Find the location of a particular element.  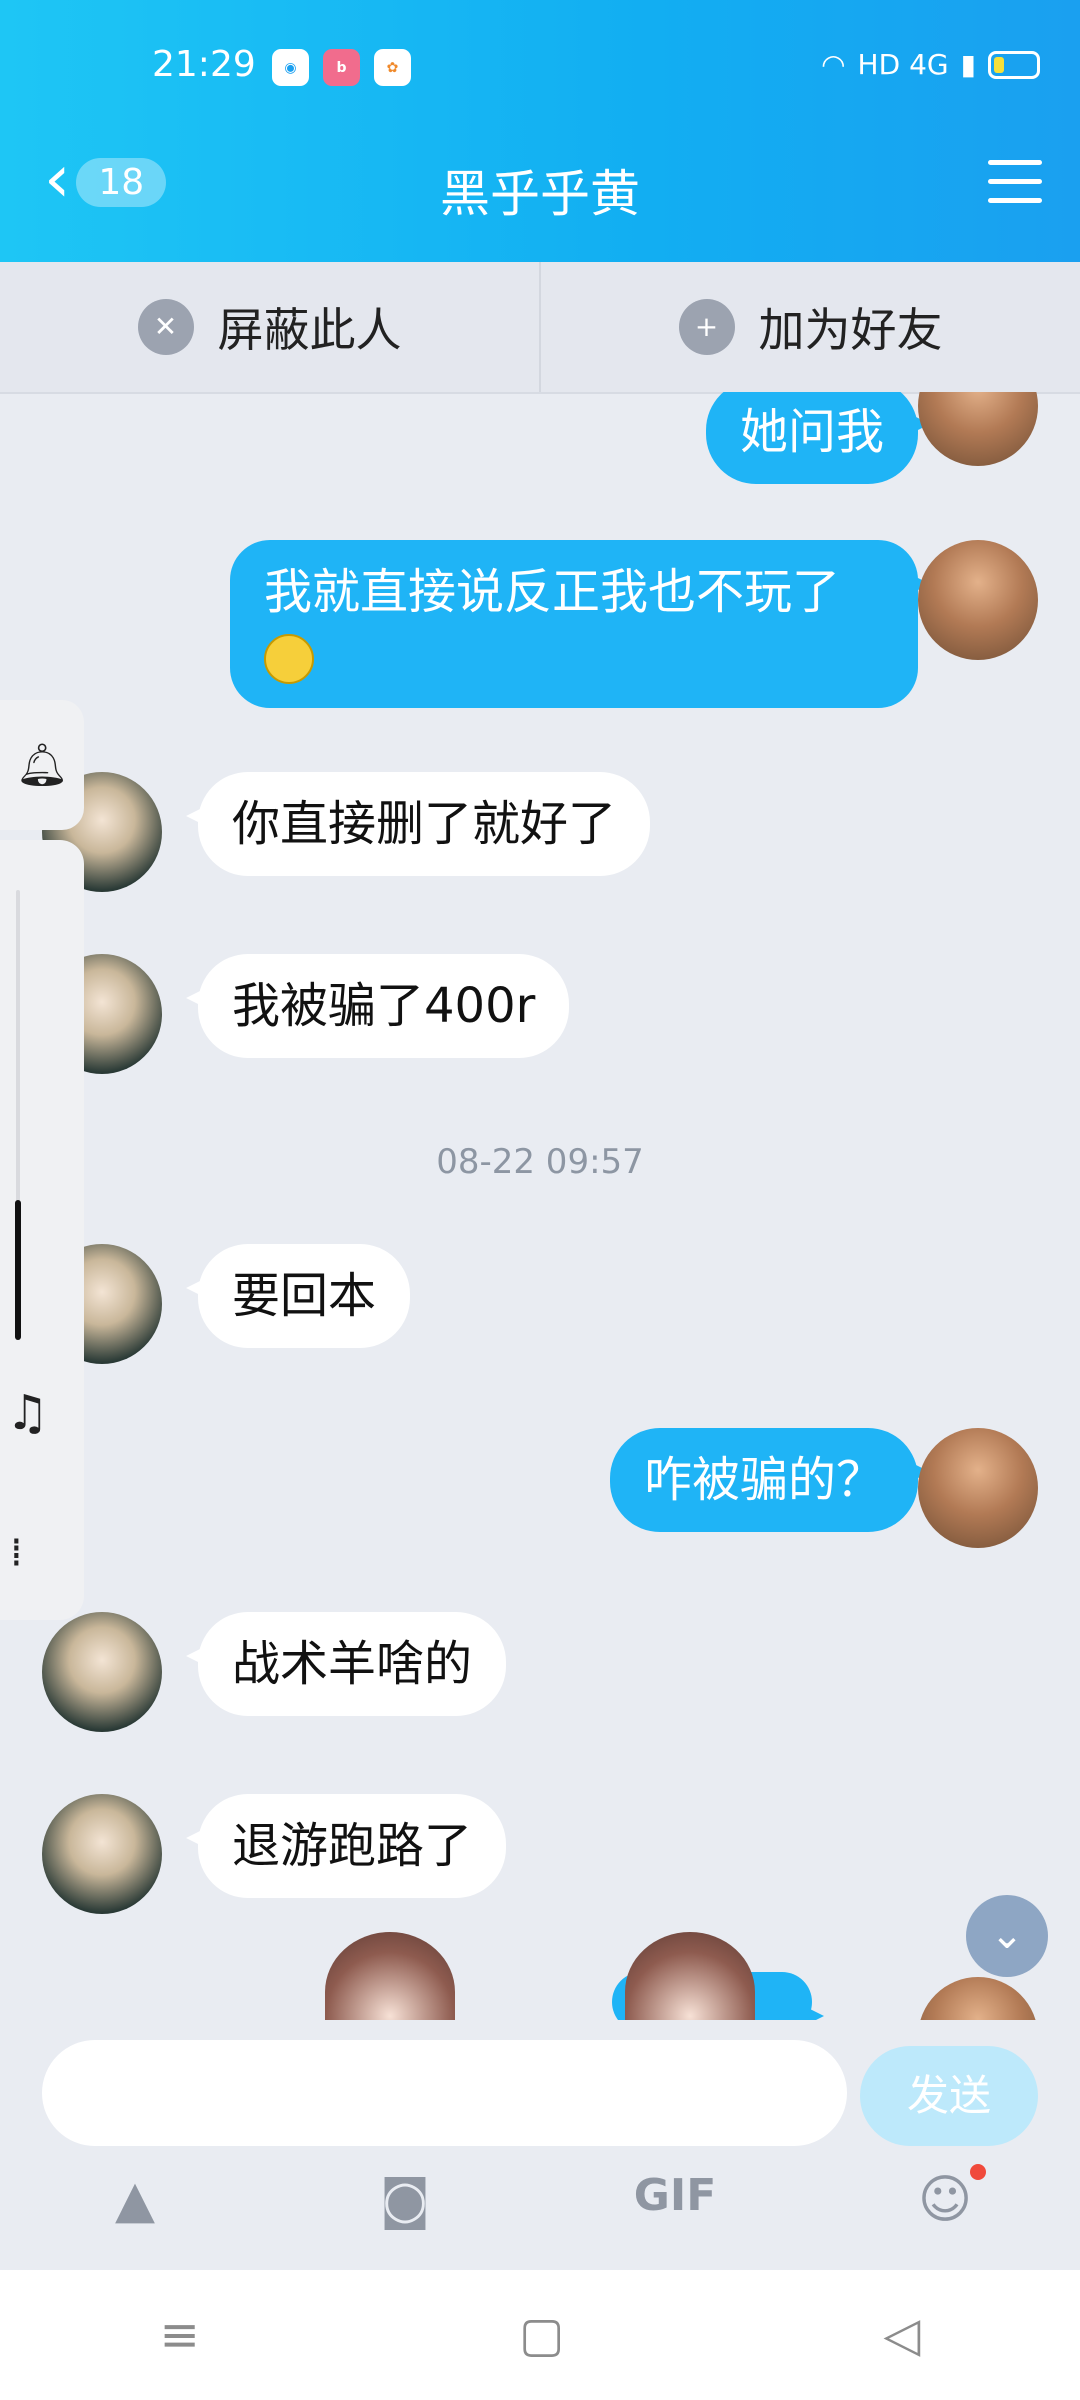

gif-label: GIF is located at coordinates (675, 2195).